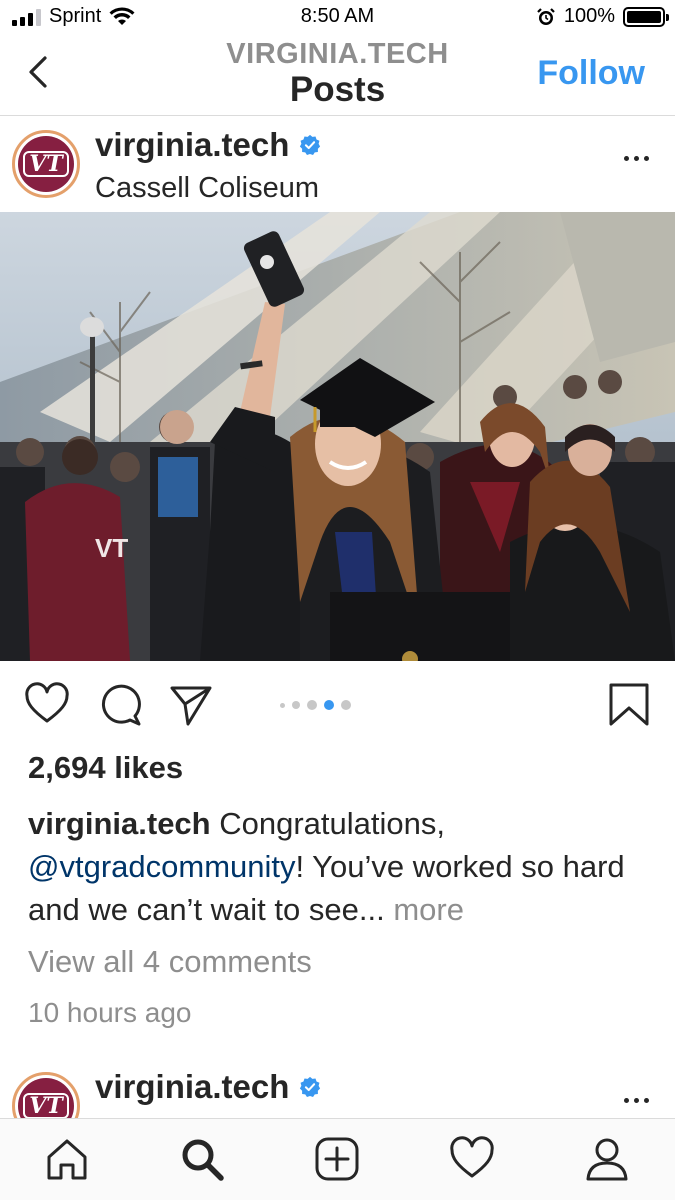  I want to click on caption-mention-link: @vtgradcommunity, so click(162, 866).